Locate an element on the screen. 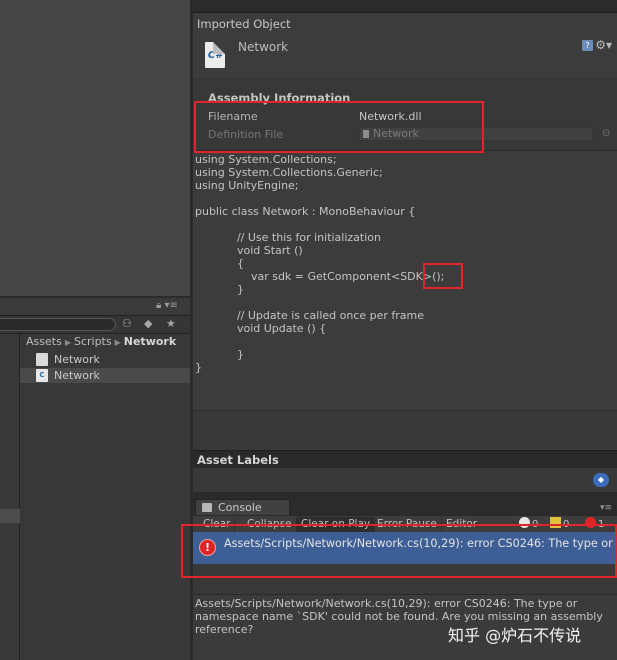  code-line: var sdk = GetComponent<SDK>(); is located at coordinates (320, 276).